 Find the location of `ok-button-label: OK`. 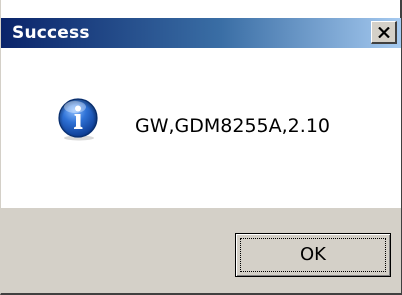

ok-button-label: OK is located at coordinates (313, 254).